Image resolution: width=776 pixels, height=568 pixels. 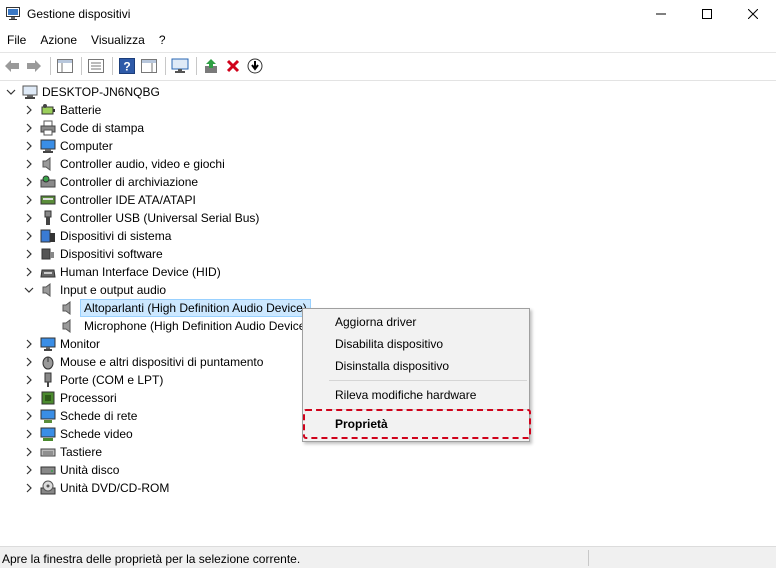 What do you see at coordinates (140, 272) in the screenshot?
I see `tree-item-label: Human Interface Device (HID)` at bounding box center [140, 272].